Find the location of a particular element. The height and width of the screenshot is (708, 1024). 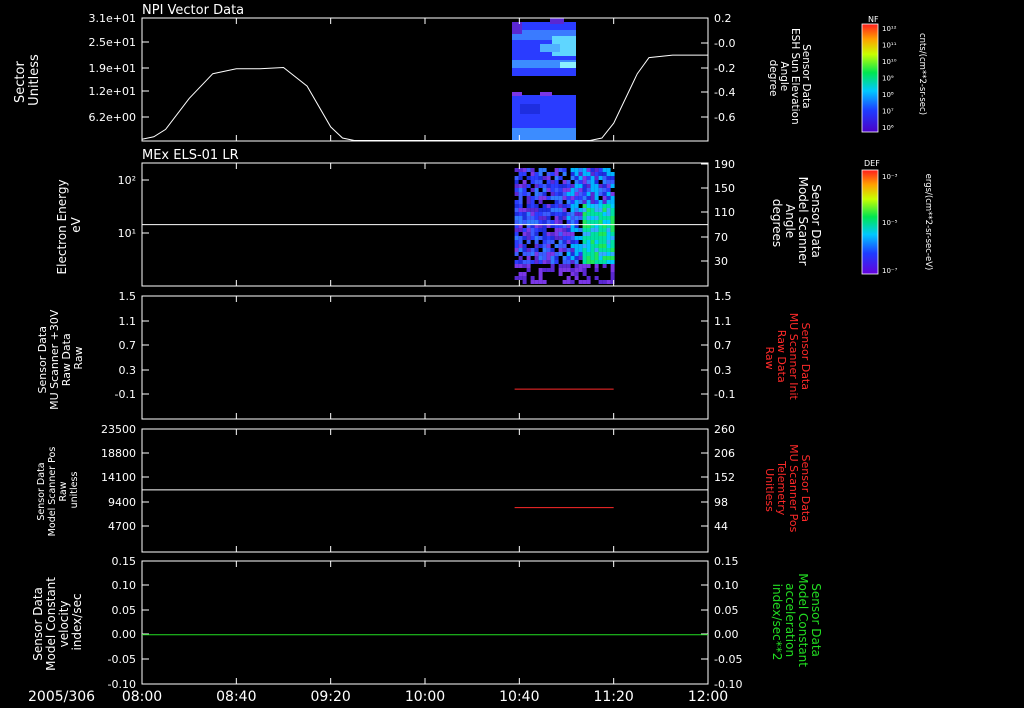

y-tick-label: 150 is located at coordinates (724, 188).